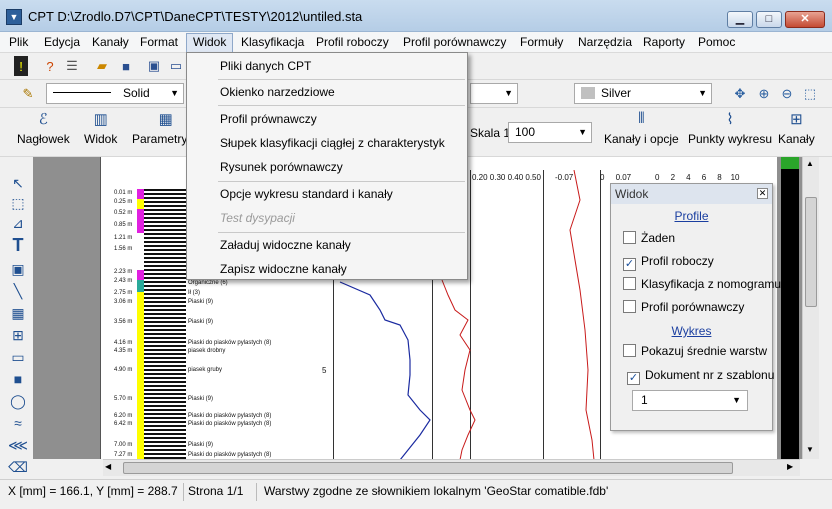 The height and width of the screenshot is (509, 832). What do you see at coordinates (810, 308) in the screenshot?
I see `vertical-scrollbar: ▲ ▼` at bounding box center [810, 308].